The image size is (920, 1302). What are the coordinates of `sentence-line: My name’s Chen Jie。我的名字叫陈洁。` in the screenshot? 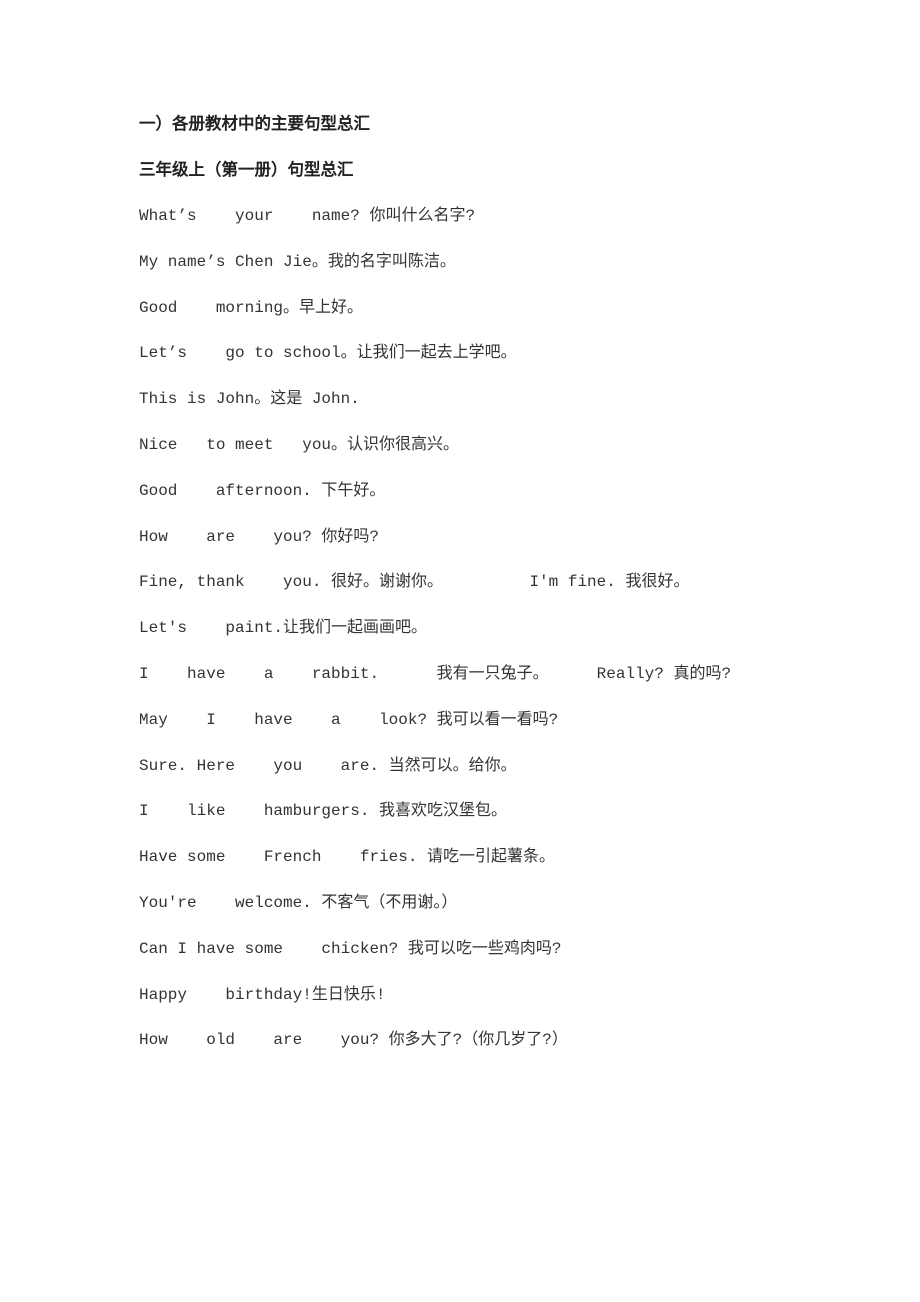 It's located at (297, 261).